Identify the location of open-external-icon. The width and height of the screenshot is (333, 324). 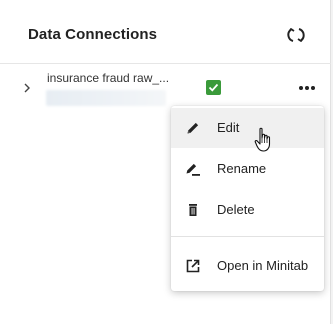
(193, 266).